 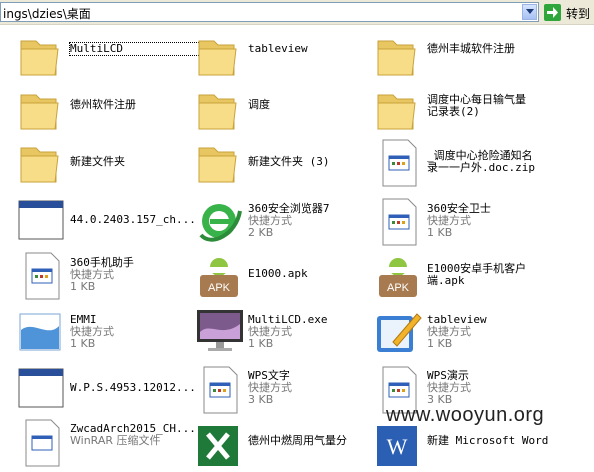 What do you see at coordinates (47, 14) in the screenshot?
I see `address-path: ings\dzies\桌面` at bounding box center [47, 14].